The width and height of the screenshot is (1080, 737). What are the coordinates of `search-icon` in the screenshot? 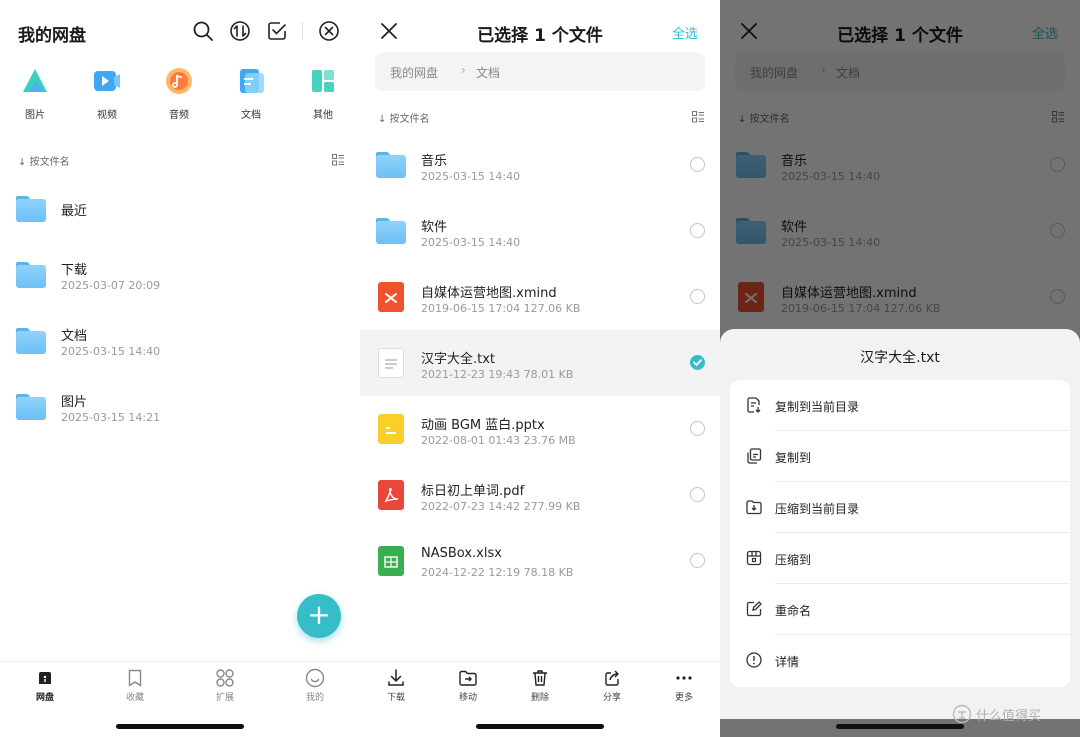 It's located at (203, 31).